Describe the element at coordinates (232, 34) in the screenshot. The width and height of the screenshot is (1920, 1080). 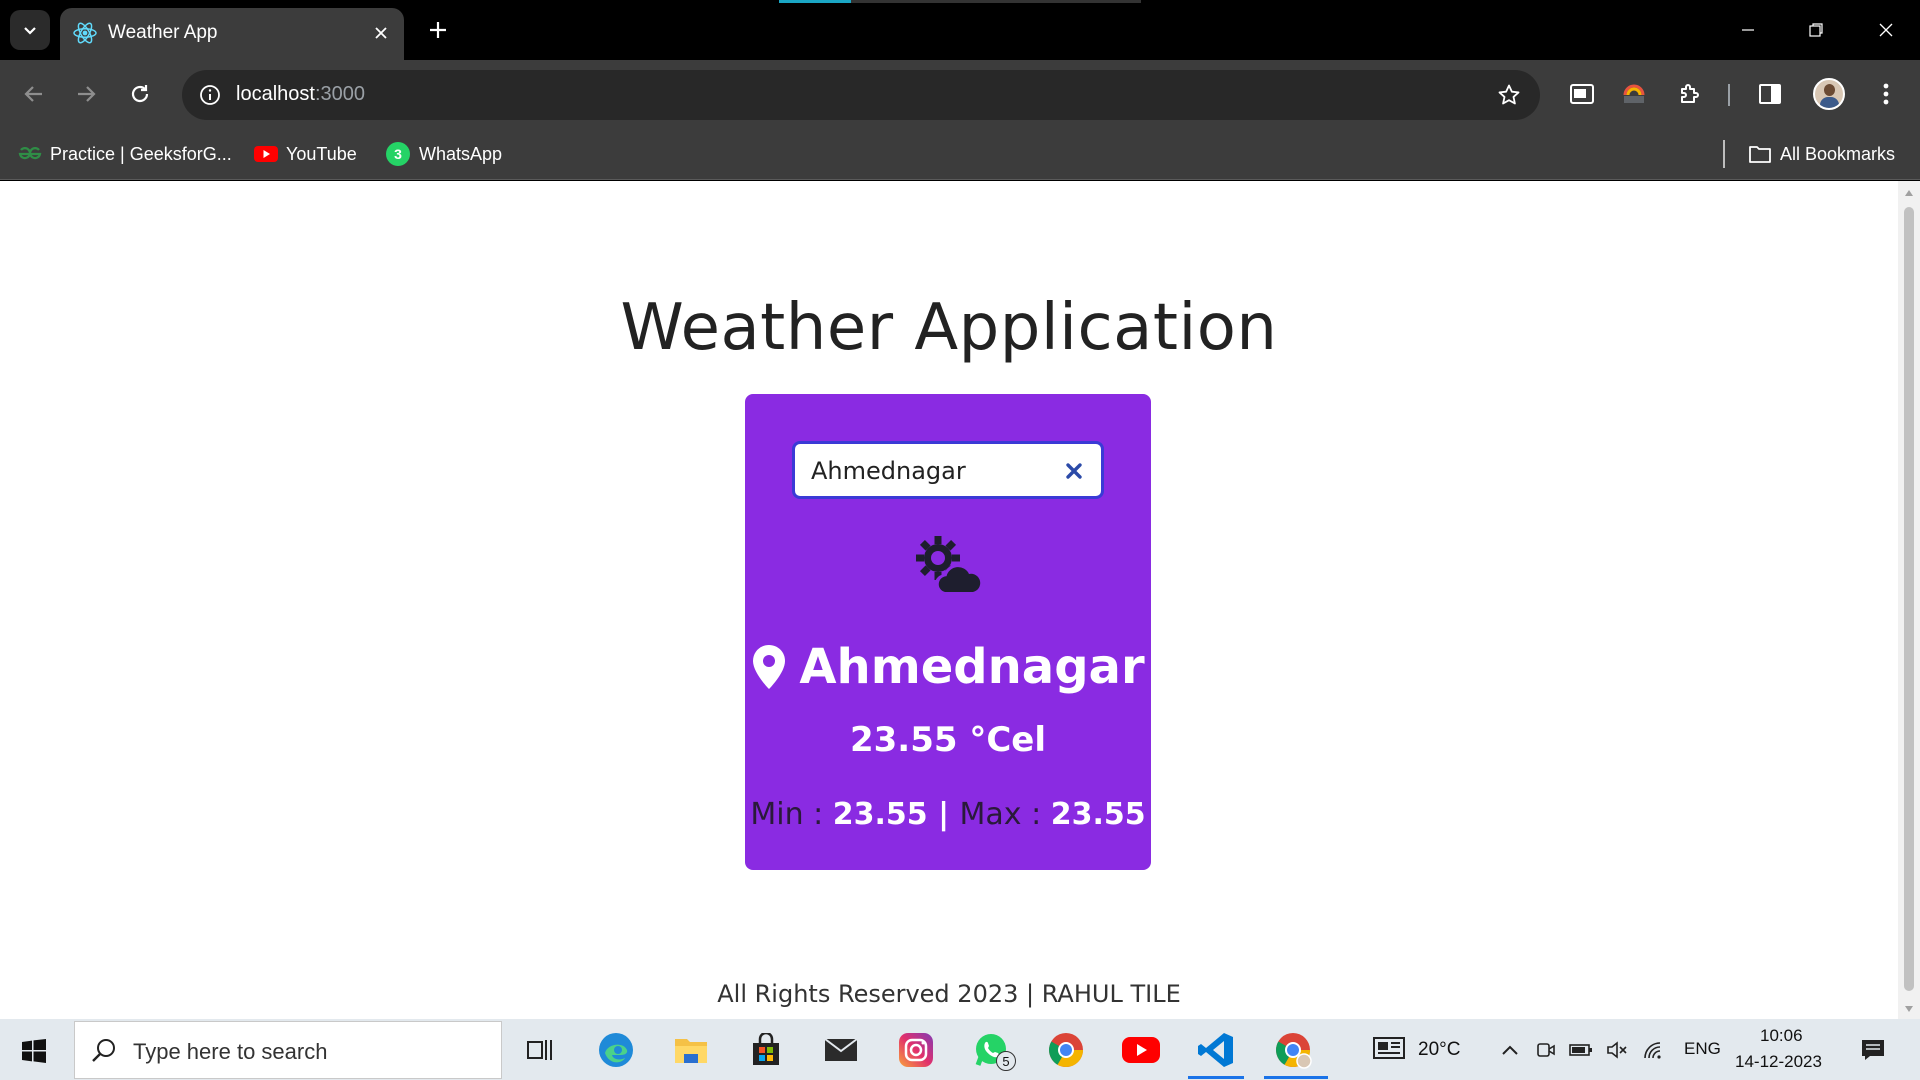
I see `tab-weather-app: Weather App` at that location.